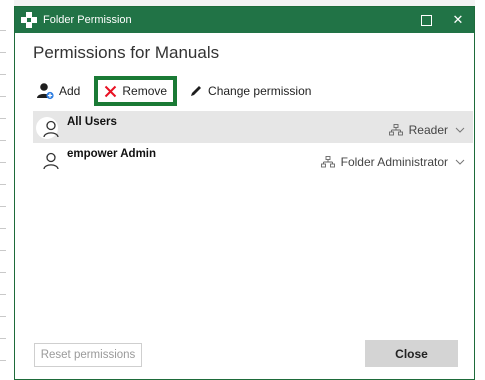 This screenshot has width=485, height=380. I want to click on add-button: Add, so click(58, 91).